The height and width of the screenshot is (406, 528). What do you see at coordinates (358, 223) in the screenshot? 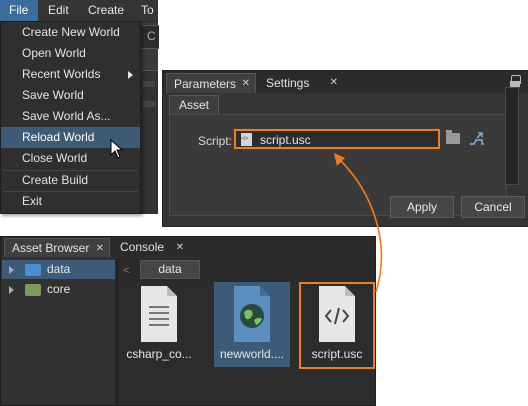
I see `drag-arrow-icon` at bounding box center [358, 223].